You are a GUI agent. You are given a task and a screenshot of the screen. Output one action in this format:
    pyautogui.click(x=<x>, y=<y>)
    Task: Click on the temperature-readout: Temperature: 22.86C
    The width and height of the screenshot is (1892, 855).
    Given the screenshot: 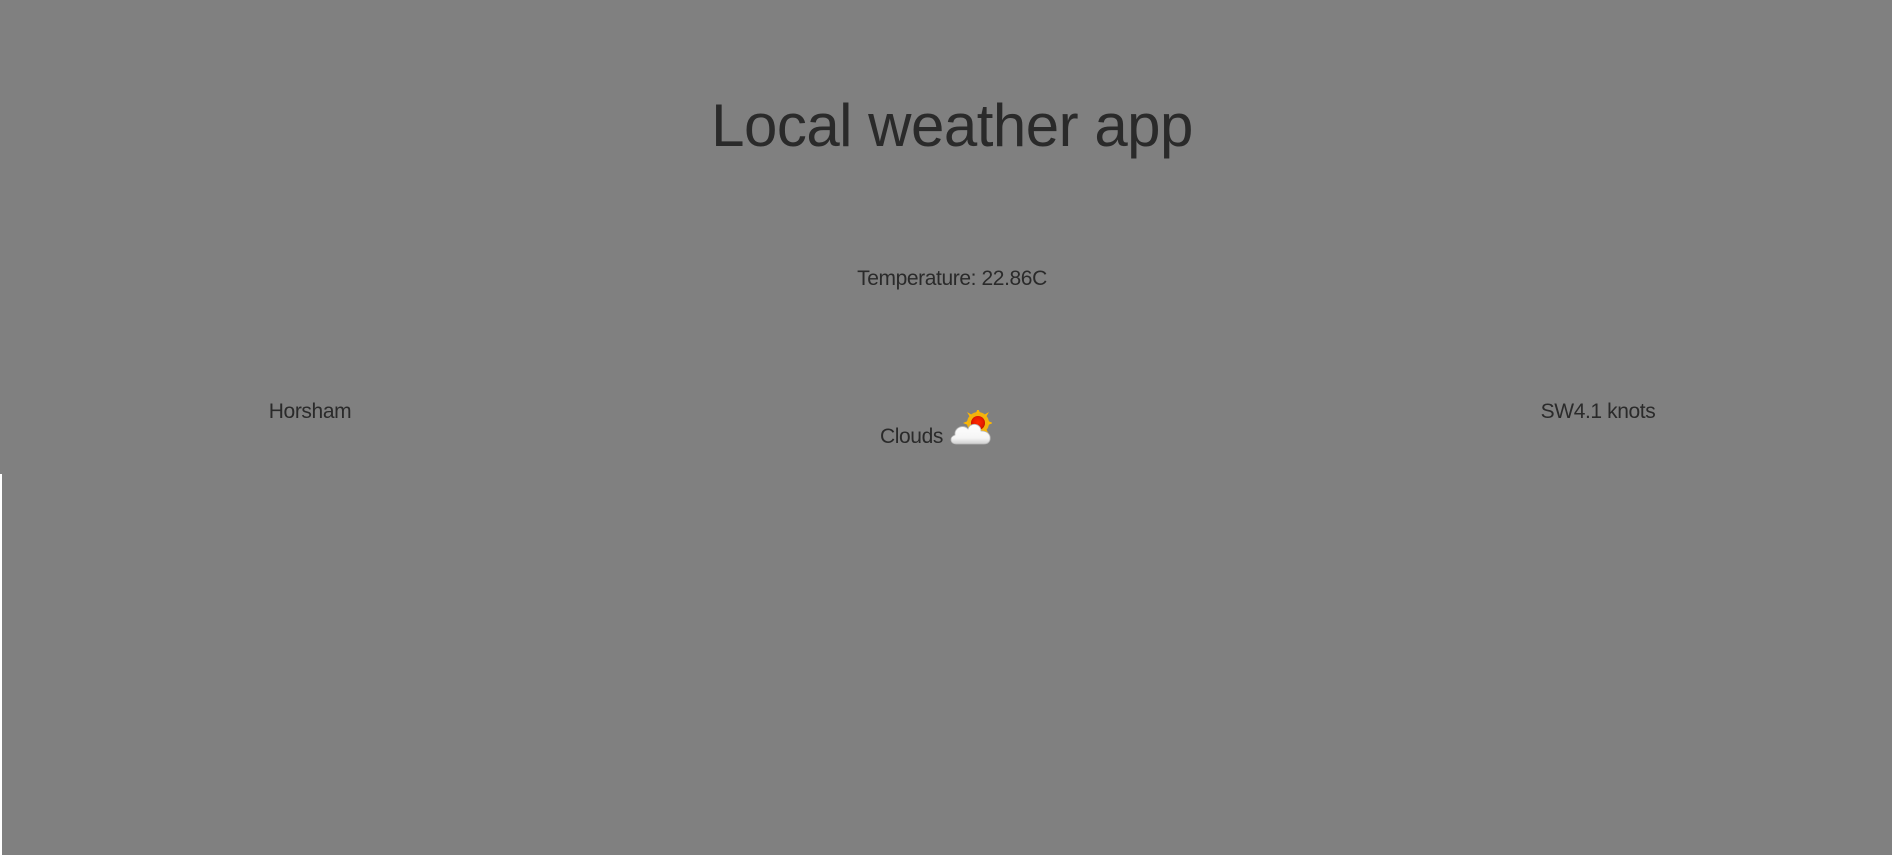 What is the action you would take?
    pyautogui.click(x=952, y=278)
    